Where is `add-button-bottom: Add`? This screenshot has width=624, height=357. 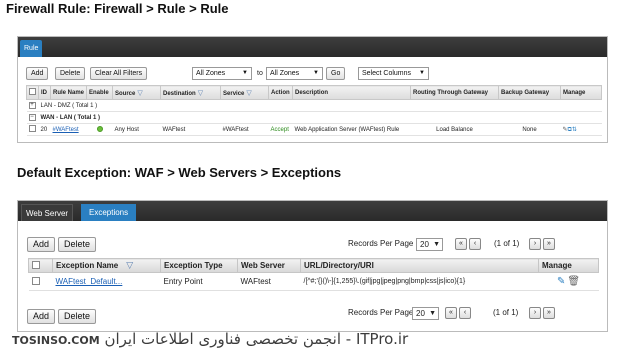 add-button-bottom: Add is located at coordinates (41, 316).